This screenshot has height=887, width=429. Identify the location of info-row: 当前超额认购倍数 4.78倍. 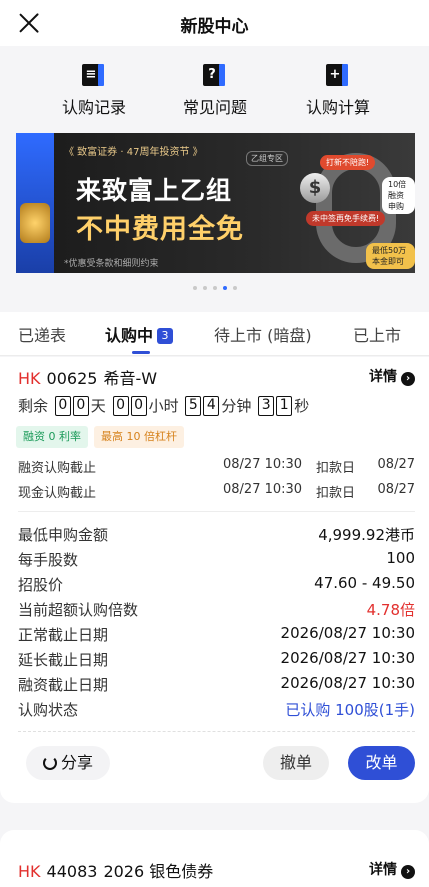
(216, 610).